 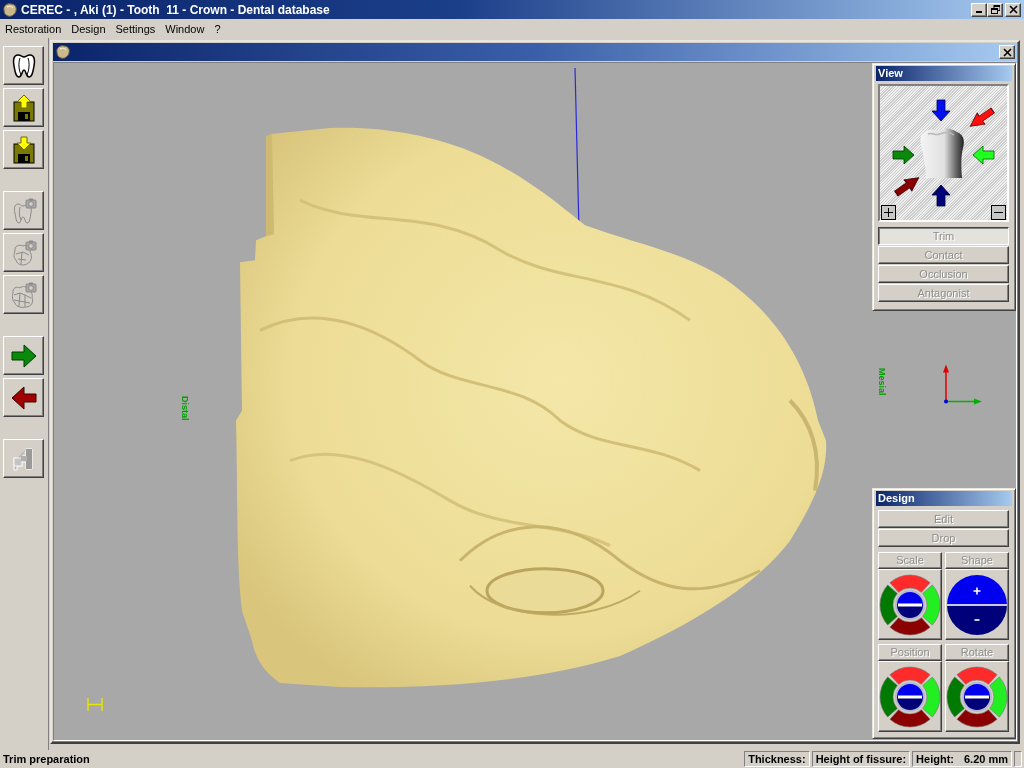 What do you see at coordinates (135, 28) in the screenshot?
I see `menu-item: Settings` at bounding box center [135, 28].